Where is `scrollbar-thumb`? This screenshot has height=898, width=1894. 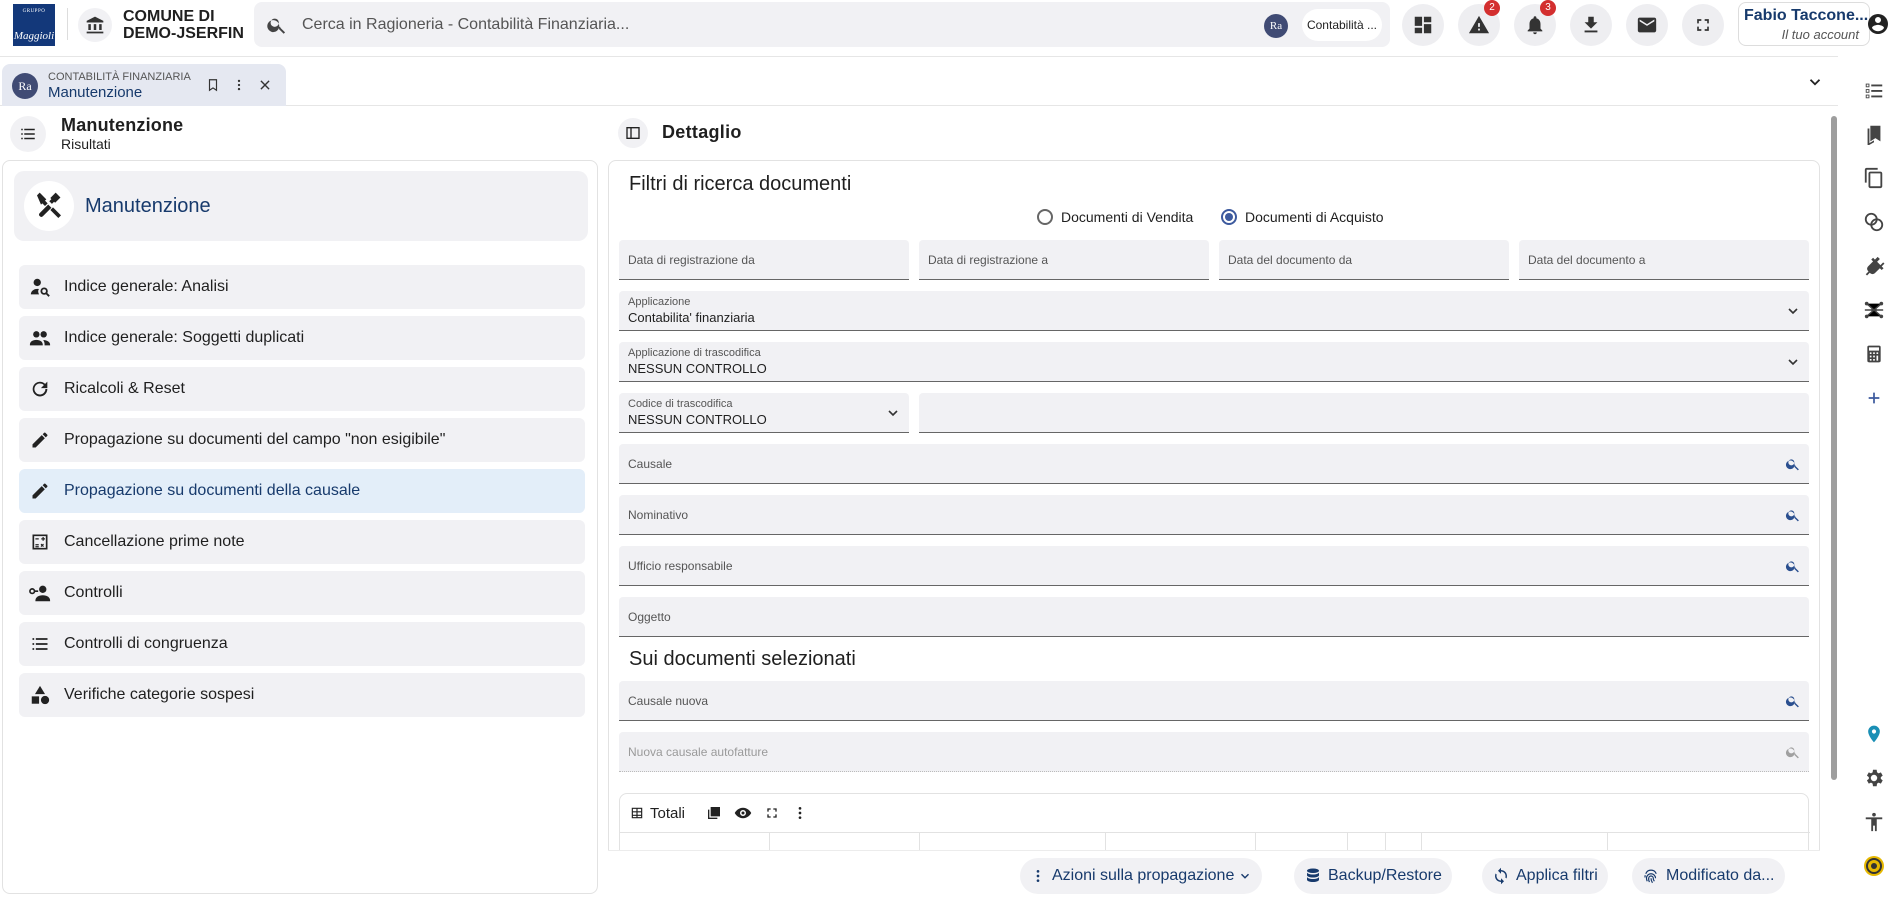
scrollbar-thumb is located at coordinates (1834, 448).